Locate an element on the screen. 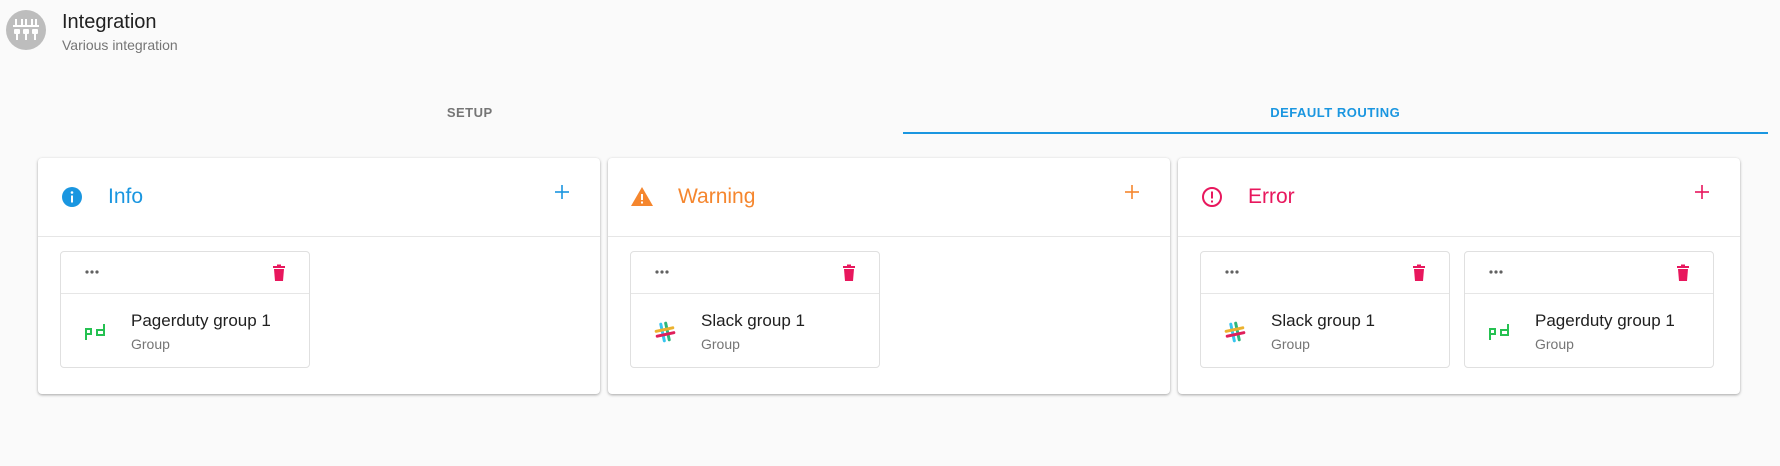 The height and width of the screenshot is (466, 1780). integration-plugs-icon is located at coordinates (26, 30).